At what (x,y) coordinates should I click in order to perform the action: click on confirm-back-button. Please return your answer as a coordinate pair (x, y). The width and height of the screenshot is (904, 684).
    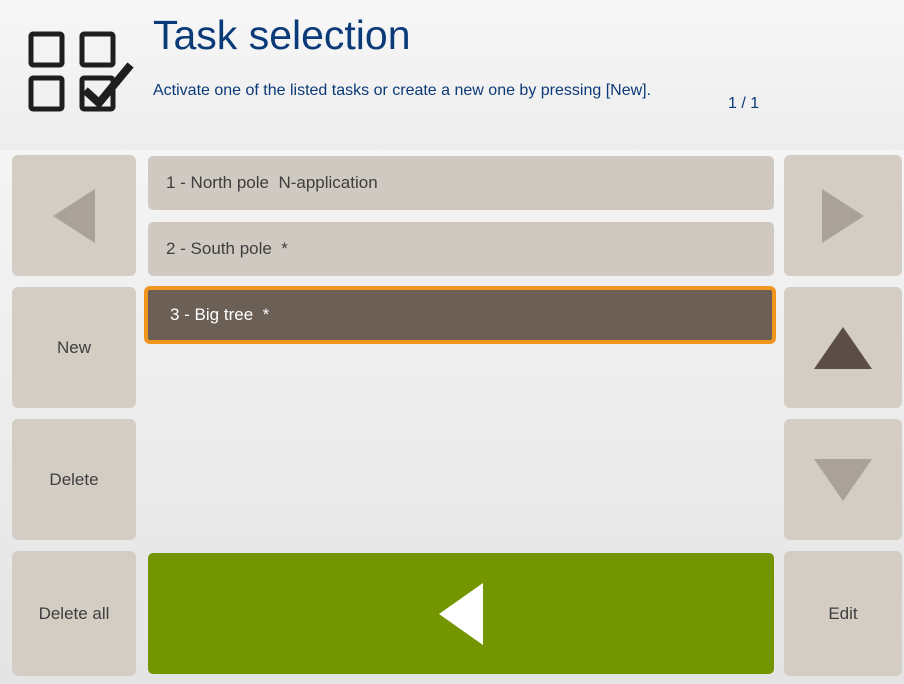
    Looking at the image, I should click on (461, 613).